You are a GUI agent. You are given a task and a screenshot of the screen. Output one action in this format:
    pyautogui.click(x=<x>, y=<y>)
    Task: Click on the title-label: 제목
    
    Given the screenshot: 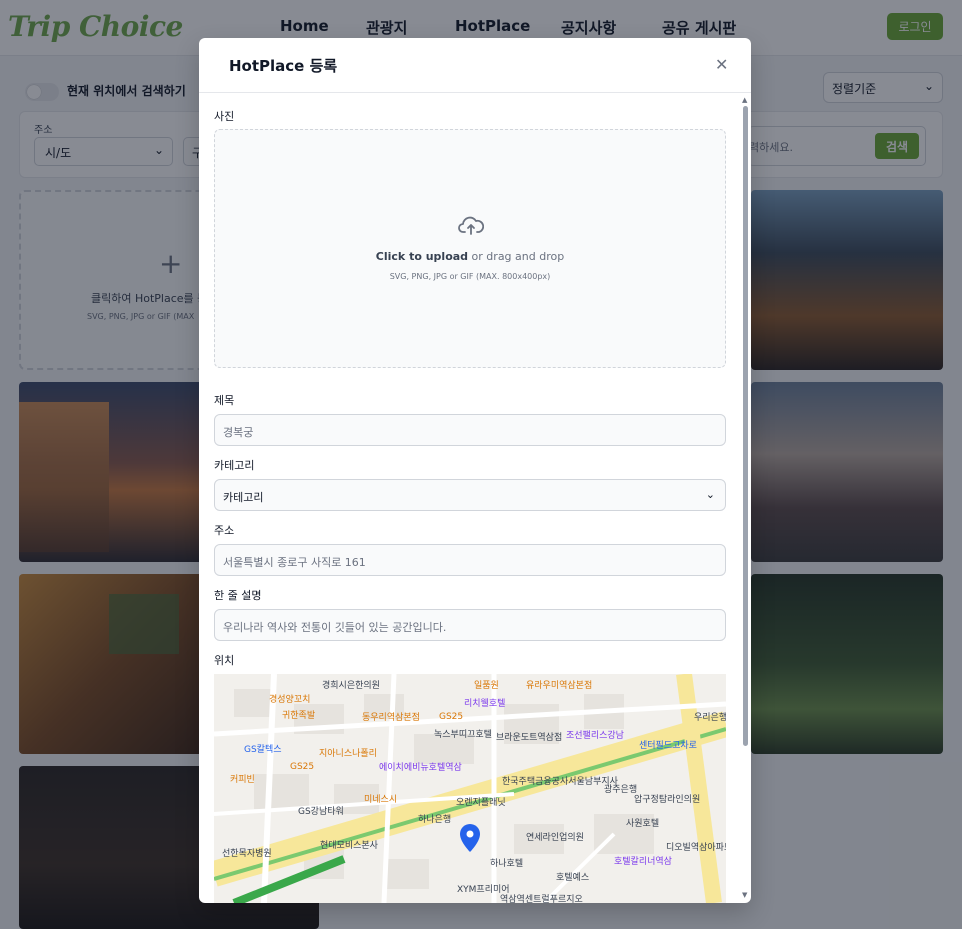 What is the action you would take?
    pyautogui.click(x=224, y=400)
    